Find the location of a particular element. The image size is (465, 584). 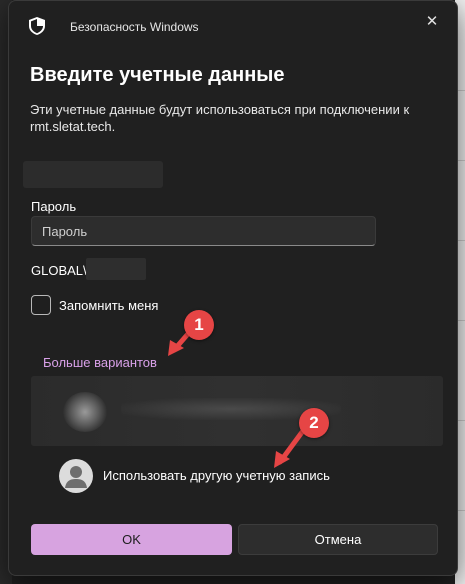

cancel-button: Отмена is located at coordinates (338, 539).